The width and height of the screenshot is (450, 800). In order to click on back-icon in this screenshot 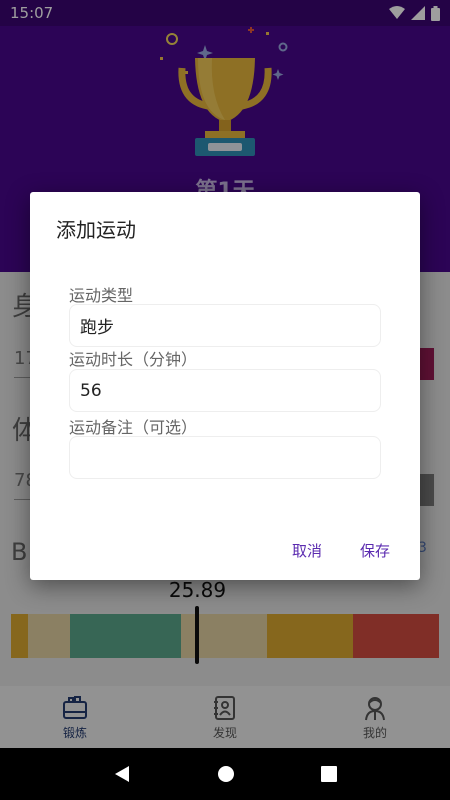, I will do `click(122, 774)`.